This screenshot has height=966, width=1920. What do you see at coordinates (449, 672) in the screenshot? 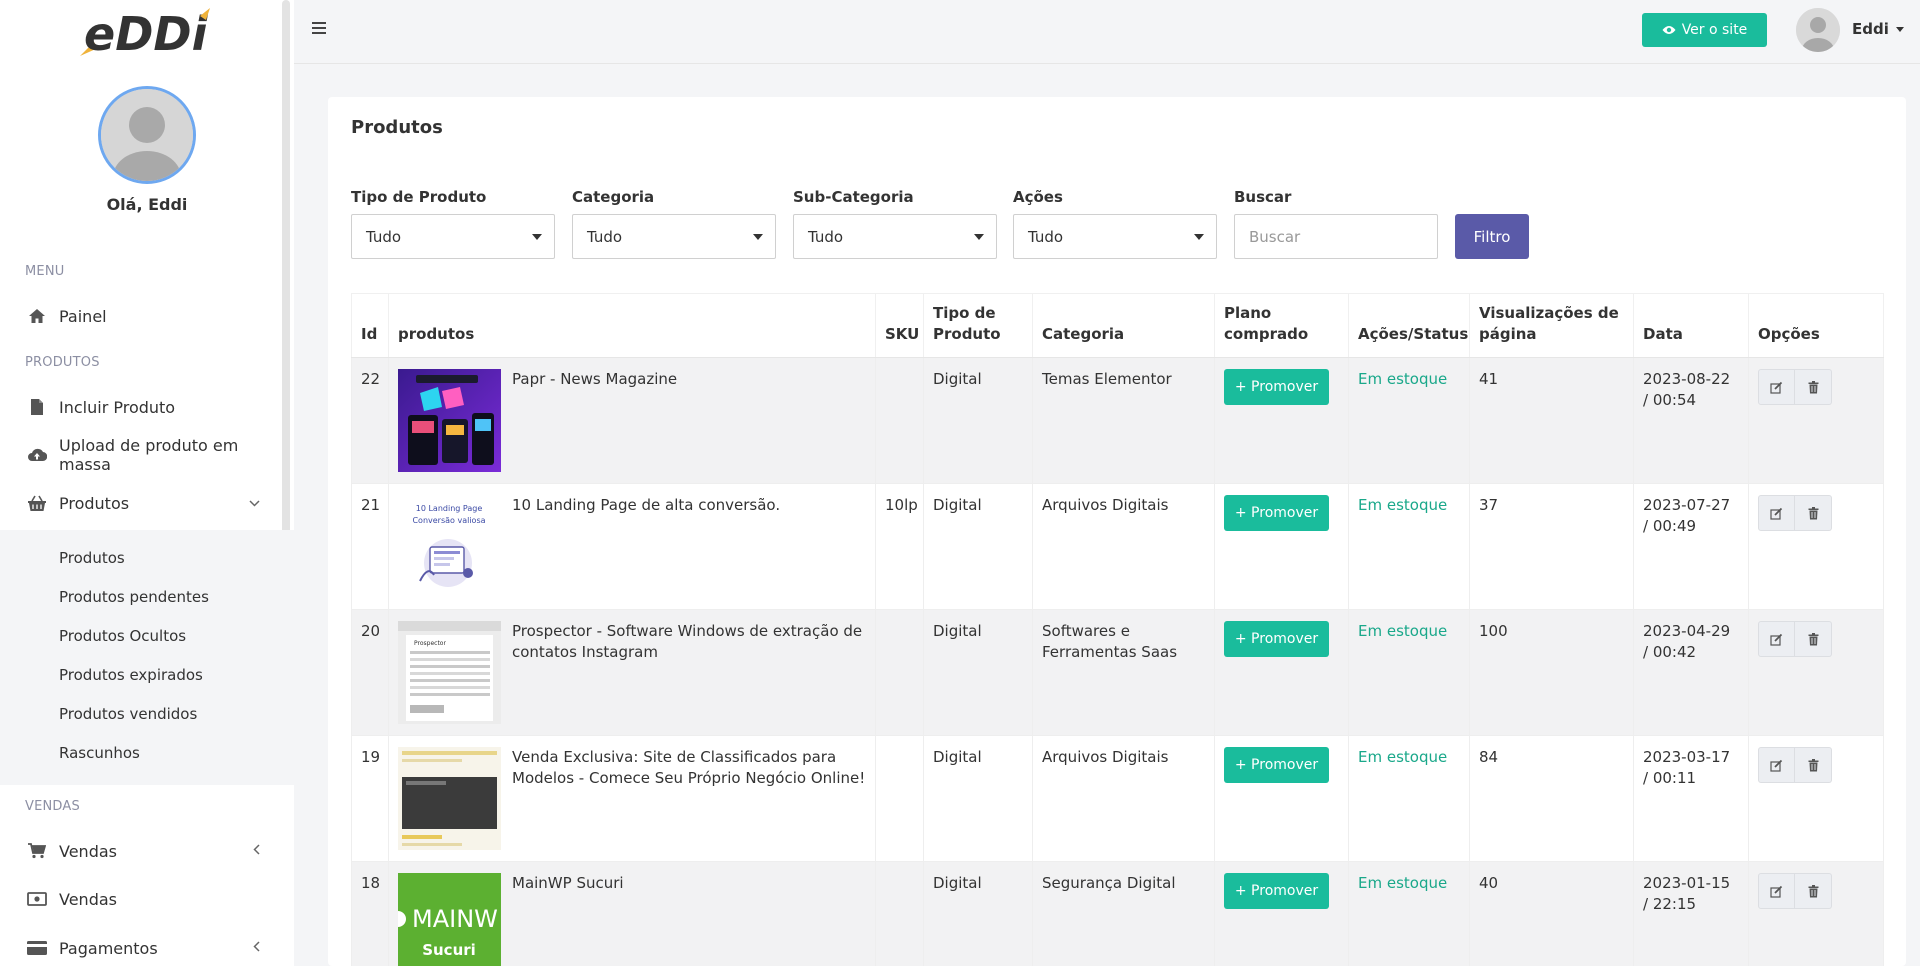
I see `product-thumbnail: Prospector` at bounding box center [449, 672].